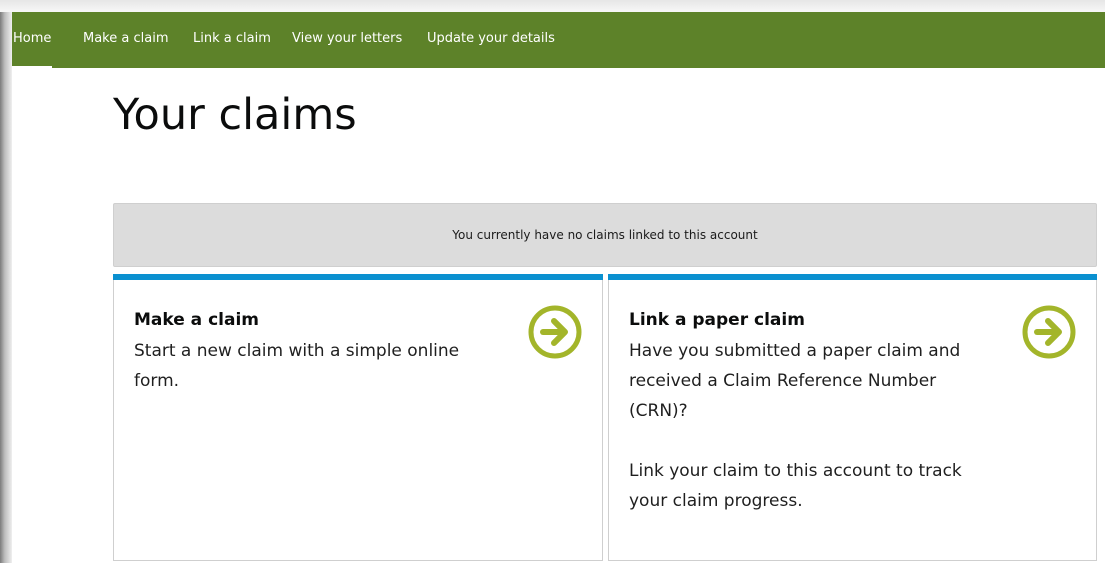 This screenshot has width=1105, height=563. I want to click on card-title: Make a claim, so click(196, 320).